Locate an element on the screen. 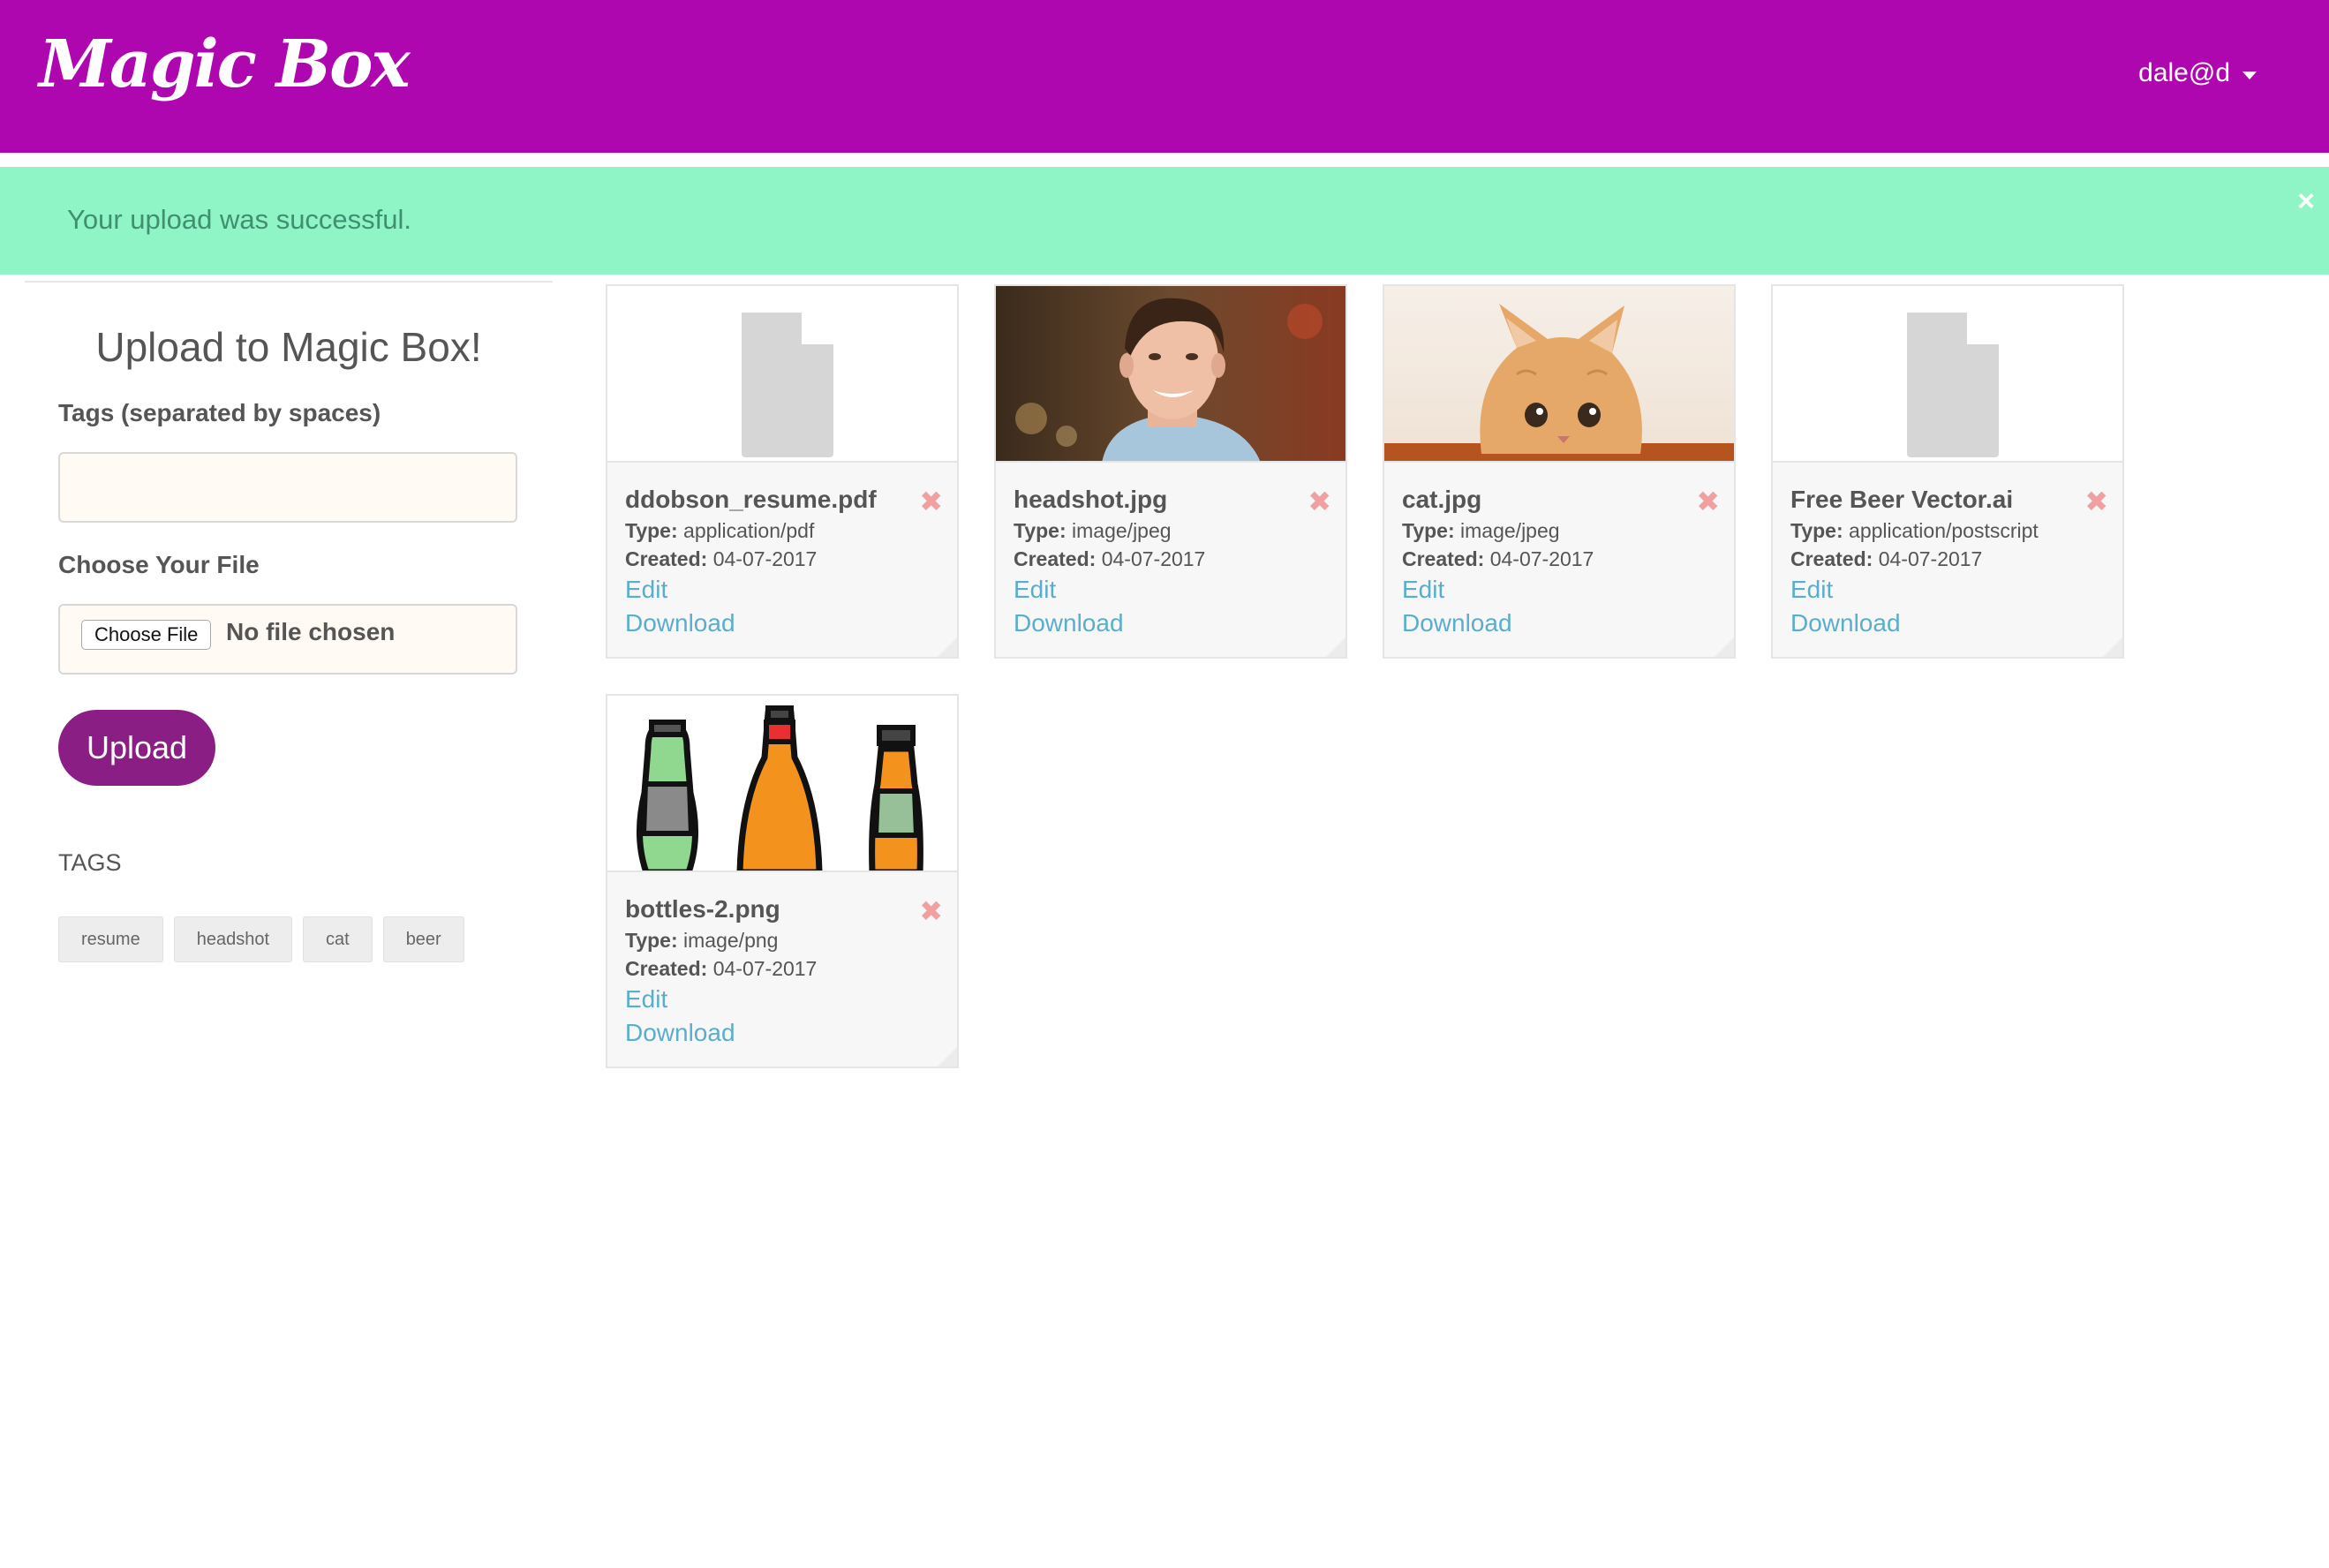  file-type: Type: application/pdf is located at coordinates (720, 530).